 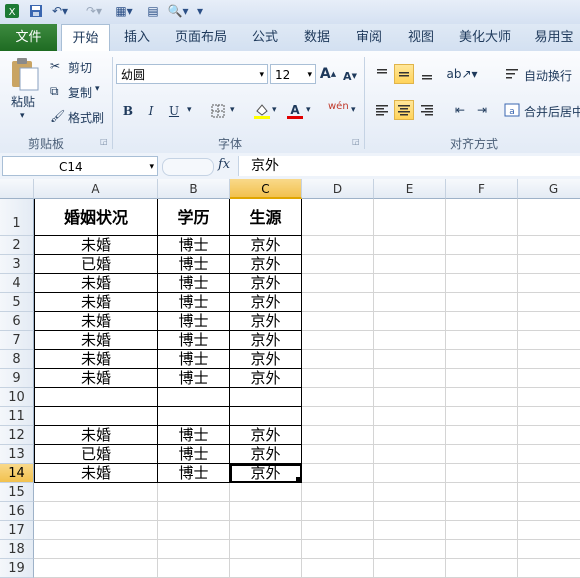 What do you see at coordinates (295, 111) in the screenshot?
I see `font-color-button: A` at bounding box center [295, 111].